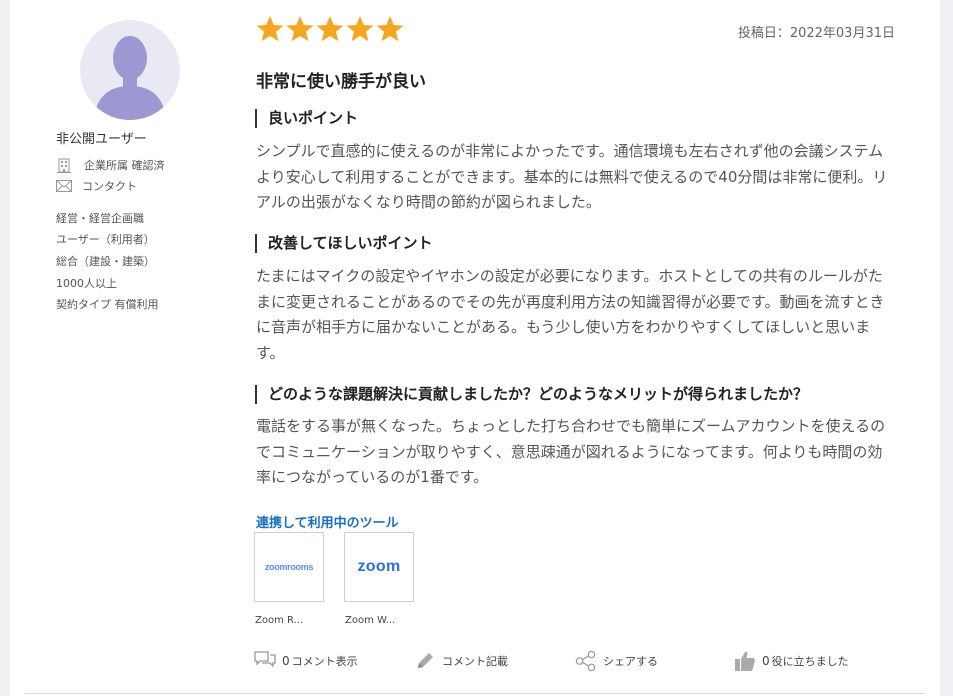 The image size is (953, 696). What do you see at coordinates (475, 693) in the screenshot?
I see `divider` at bounding box center [475, 693].